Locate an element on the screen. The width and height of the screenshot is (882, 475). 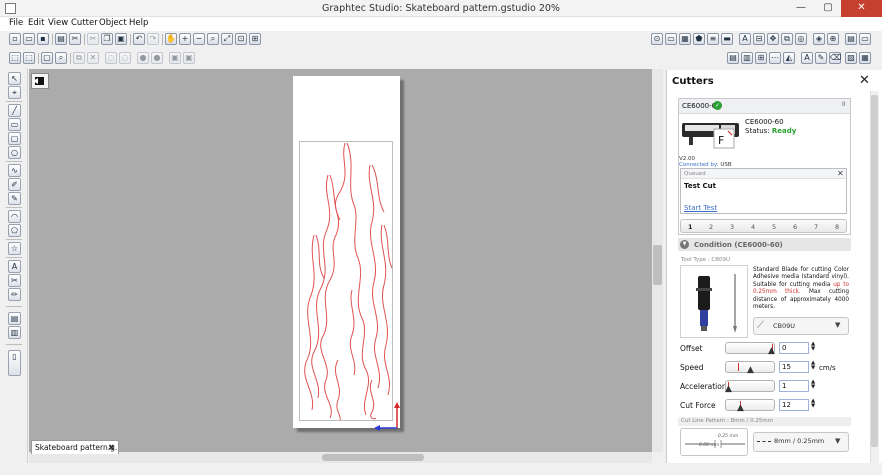
select-tool-icon: ↖ is located at coordinates (14, 78).